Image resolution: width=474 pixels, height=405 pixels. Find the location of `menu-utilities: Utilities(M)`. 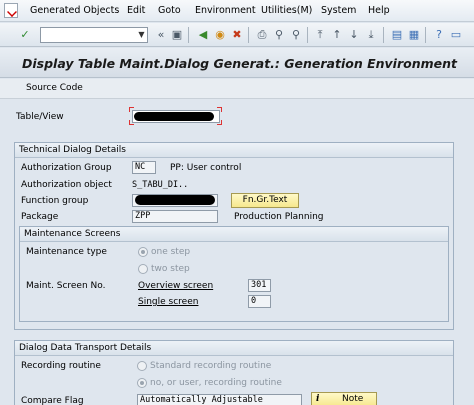

menu-utilities: Utilities(M) is located at coordinates (286, 10).